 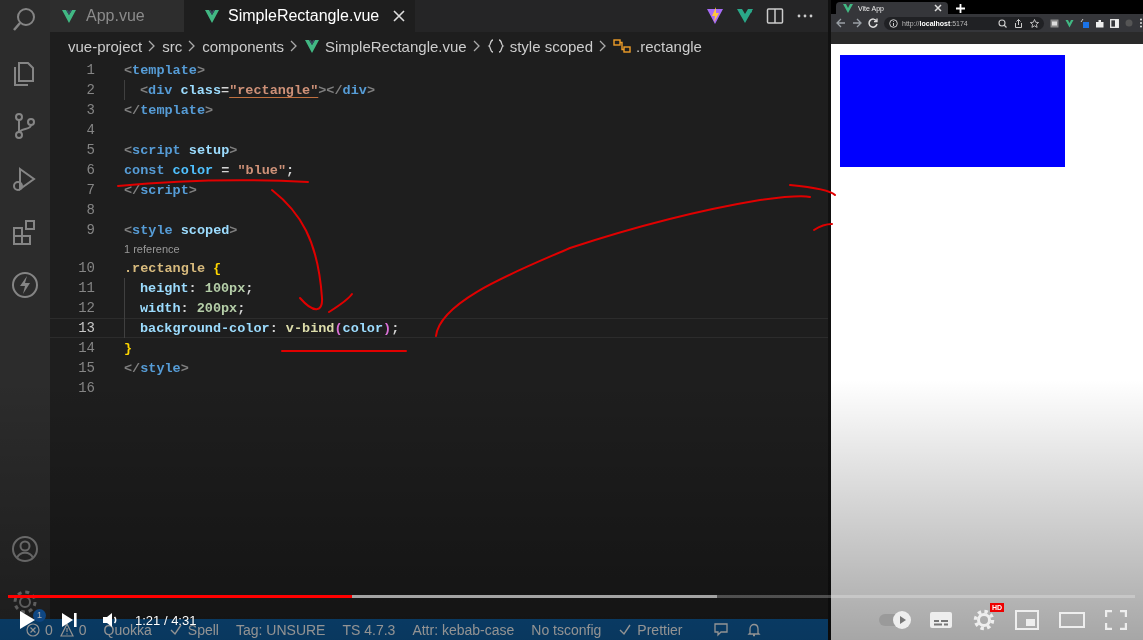 What do you see at coordinates (181, 230) in the screenshot?
I see `code-line: <style scoped>` at bounding box center [181, 230].